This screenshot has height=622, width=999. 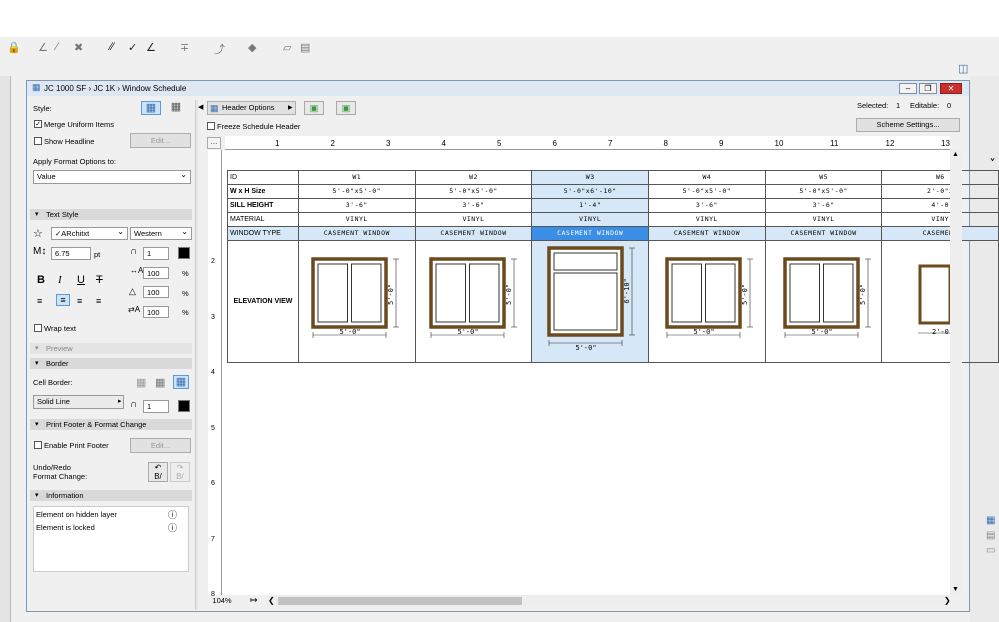 What do you see at coordinates (213, 483) in the screenshot?
I see `vruler-tick-label: 6` at bounding box center [213, 483].